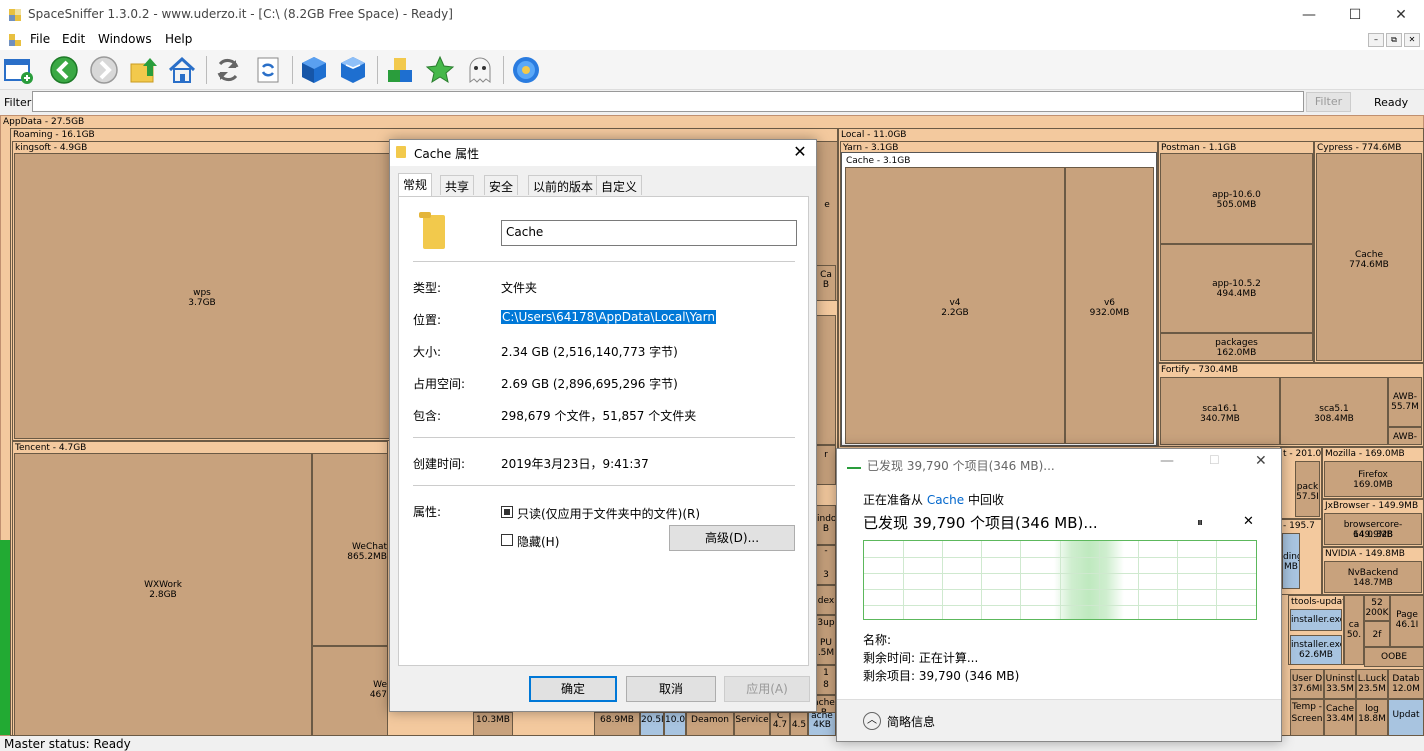 The width and height of the screenshot is (1424, 751). What do you see at coordinates (507, 512) in the screenshot?
I see `readonly-checkbox` at bounding box center [507, 512].